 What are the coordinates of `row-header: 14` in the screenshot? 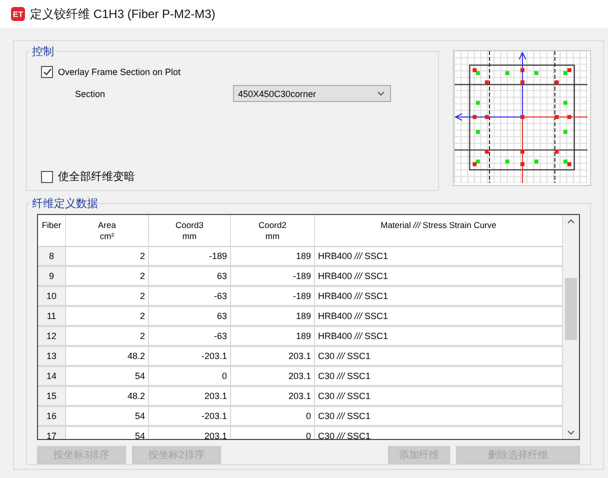 It's located at (52, 377).